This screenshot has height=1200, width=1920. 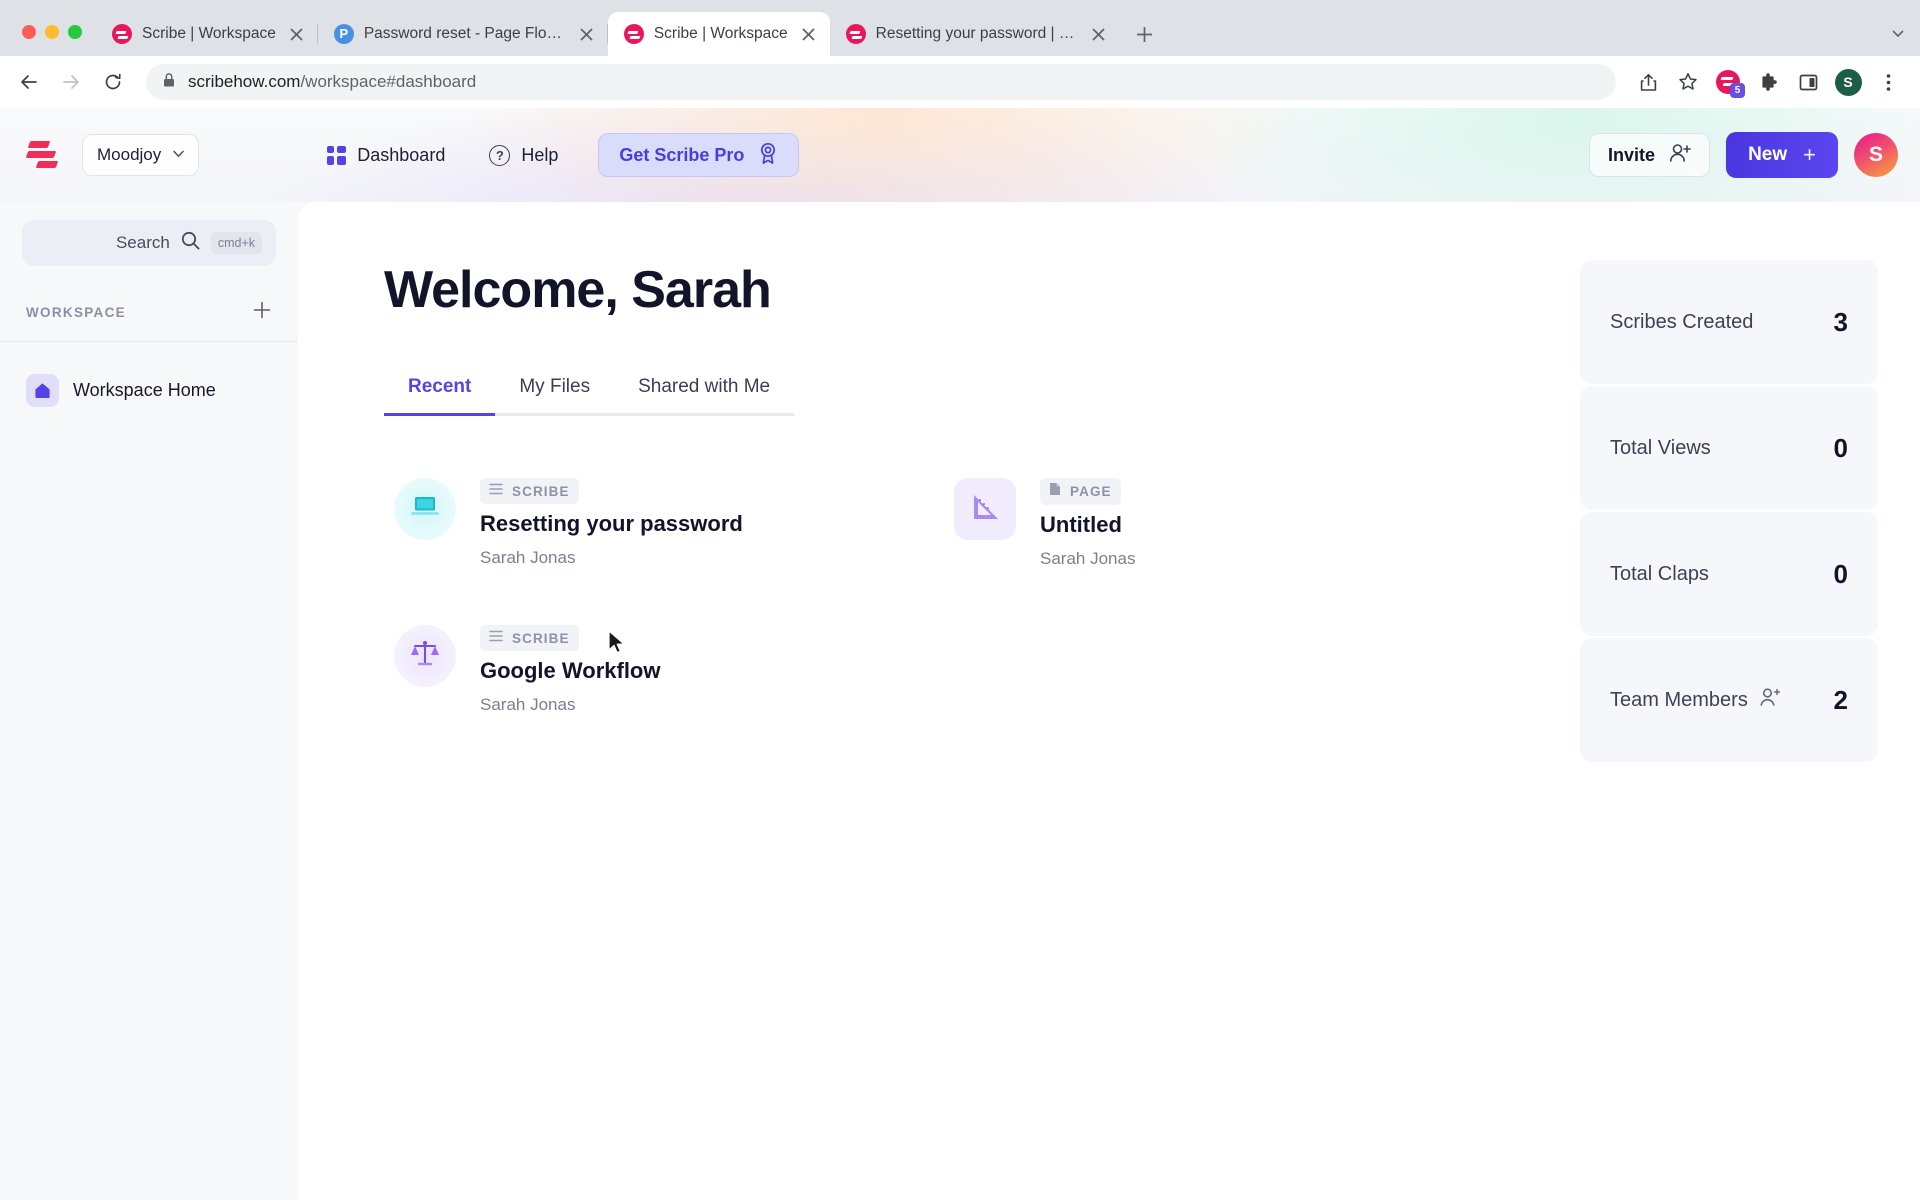 I want to click on card-type-label: PAGE, so click(x=1091, y=491).